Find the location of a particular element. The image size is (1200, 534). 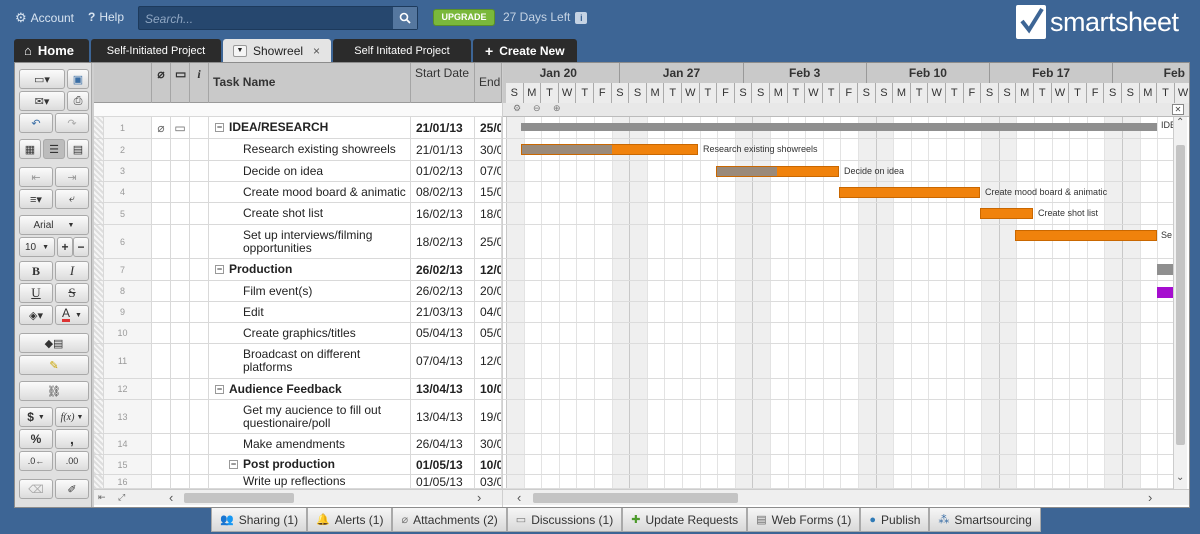

start-date-cell: 01/02/13 is located at coordinates (443, 171).